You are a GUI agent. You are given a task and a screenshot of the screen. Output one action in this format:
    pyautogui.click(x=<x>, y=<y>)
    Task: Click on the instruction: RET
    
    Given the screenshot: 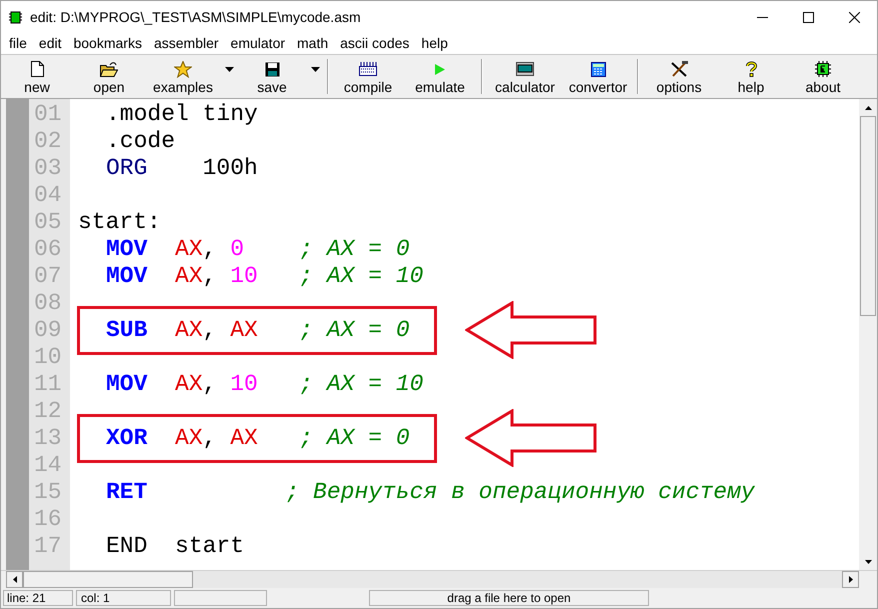 What is the action you would take?
    pyautogui.click(x=127, y=492)
    